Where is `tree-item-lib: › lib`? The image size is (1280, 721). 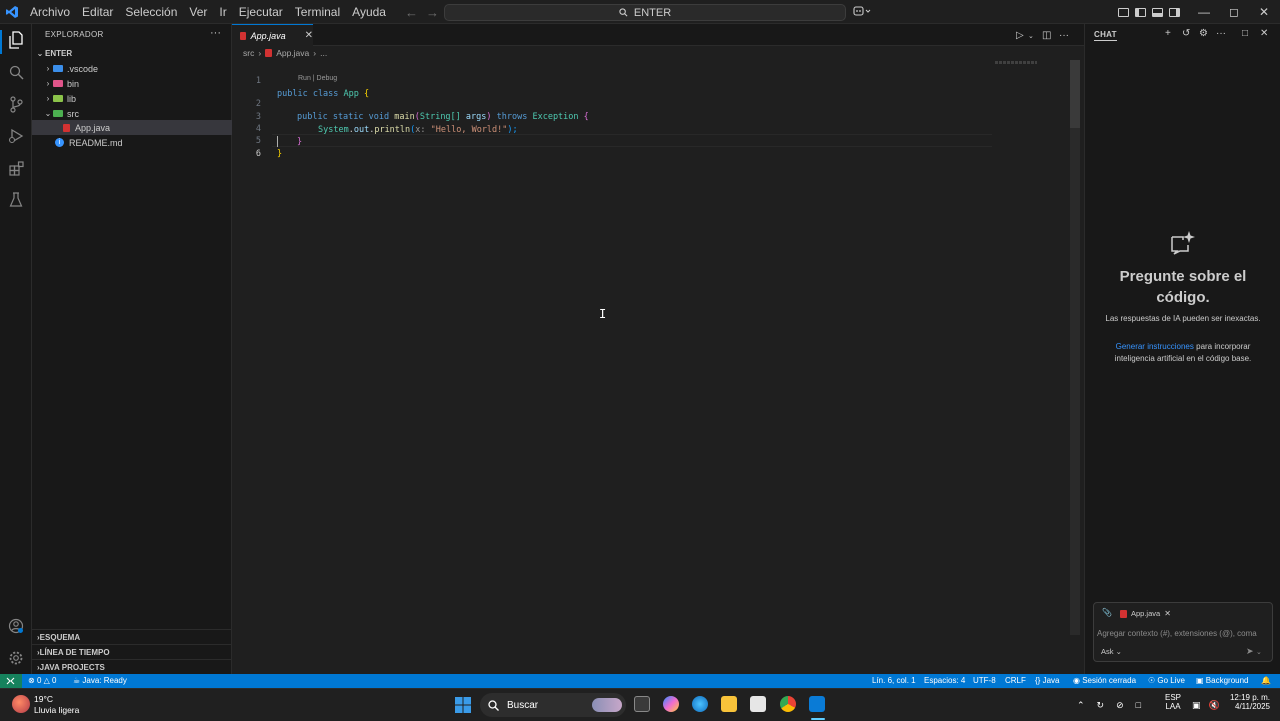
tree-item-lib: › lib is located at coordinates (132, 98).